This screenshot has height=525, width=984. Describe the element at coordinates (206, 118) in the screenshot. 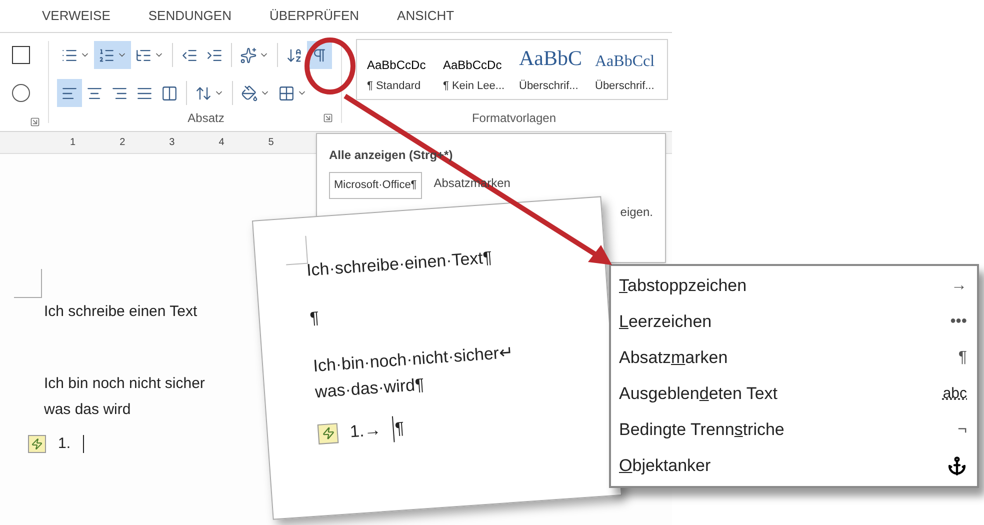

I see `group-label: Absatz` at that location.